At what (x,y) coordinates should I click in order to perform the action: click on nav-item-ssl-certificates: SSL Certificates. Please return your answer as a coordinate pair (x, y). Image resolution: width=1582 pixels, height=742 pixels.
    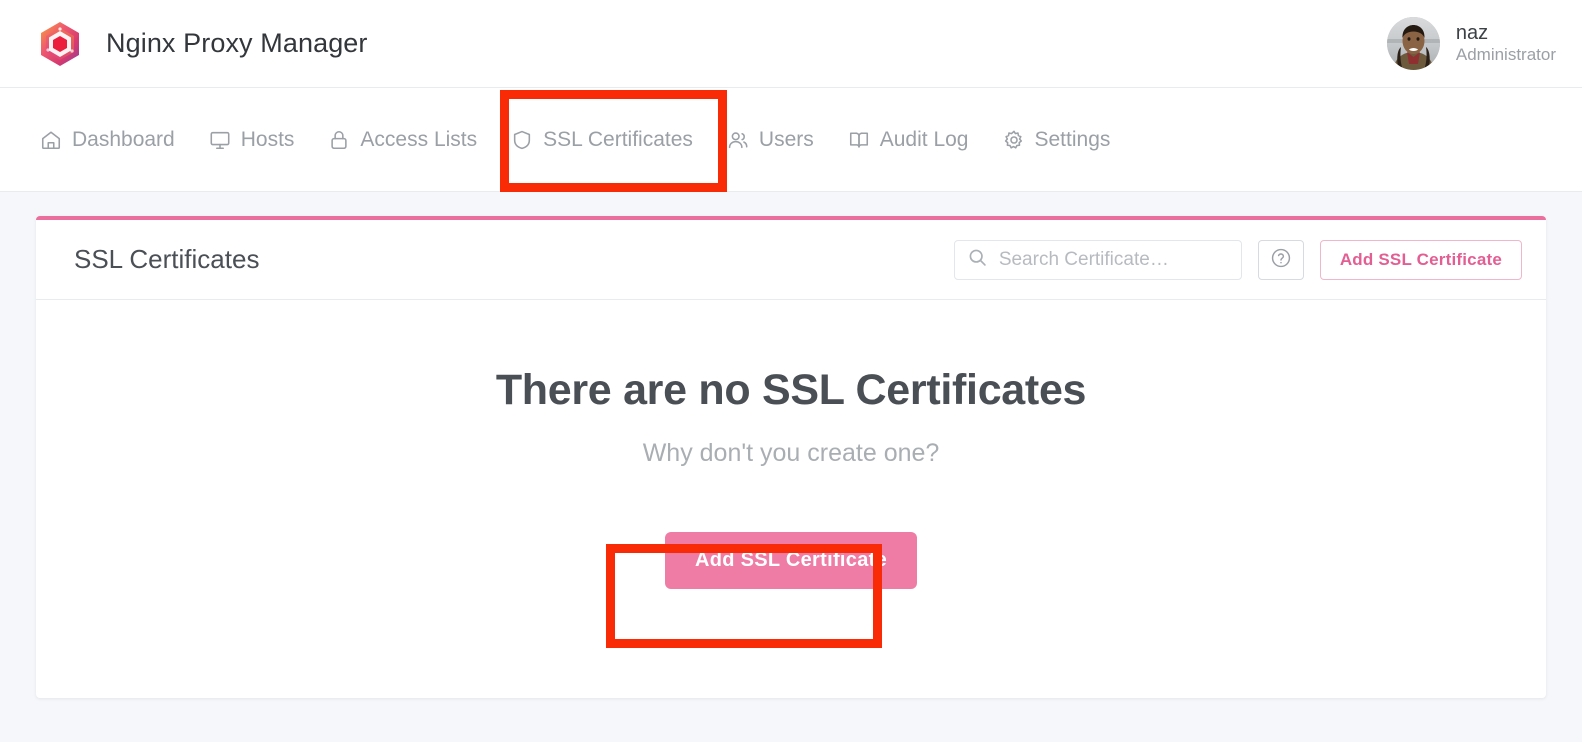
    Looking at the image, I should click on (602, 139).